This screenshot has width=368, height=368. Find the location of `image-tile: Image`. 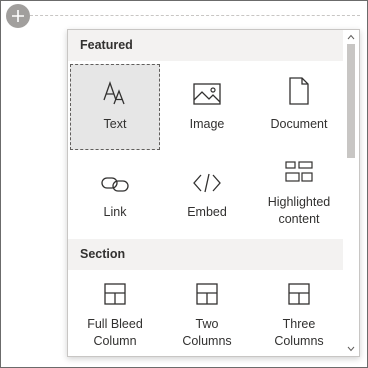

image-tile: Image is located at coordinates (207, 107).